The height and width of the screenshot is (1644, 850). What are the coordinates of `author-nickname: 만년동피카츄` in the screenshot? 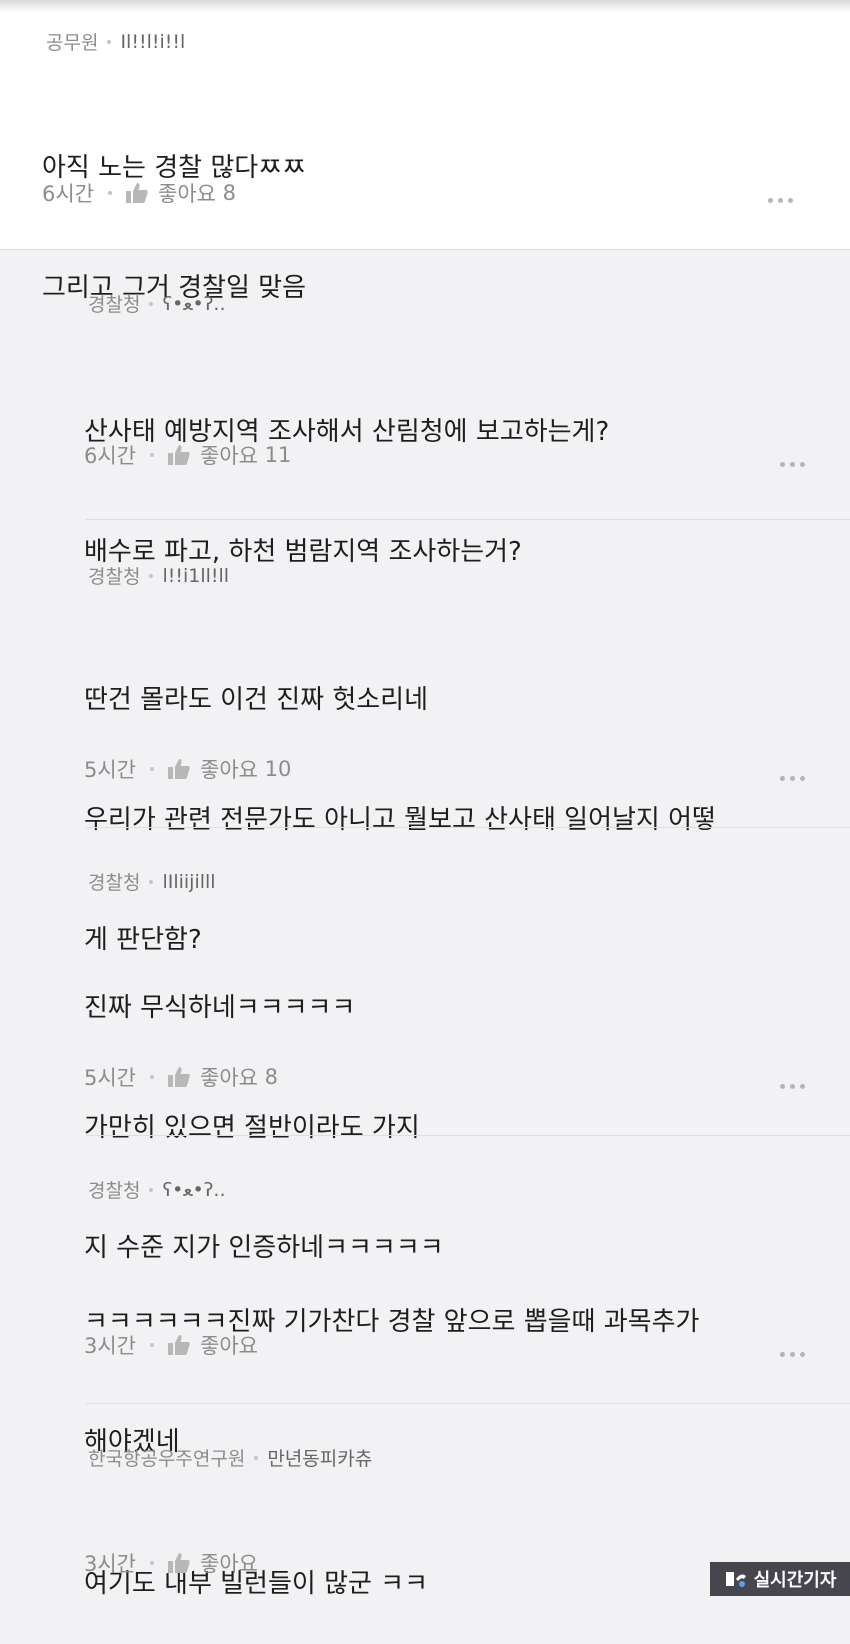 It's located at (320, 1459).